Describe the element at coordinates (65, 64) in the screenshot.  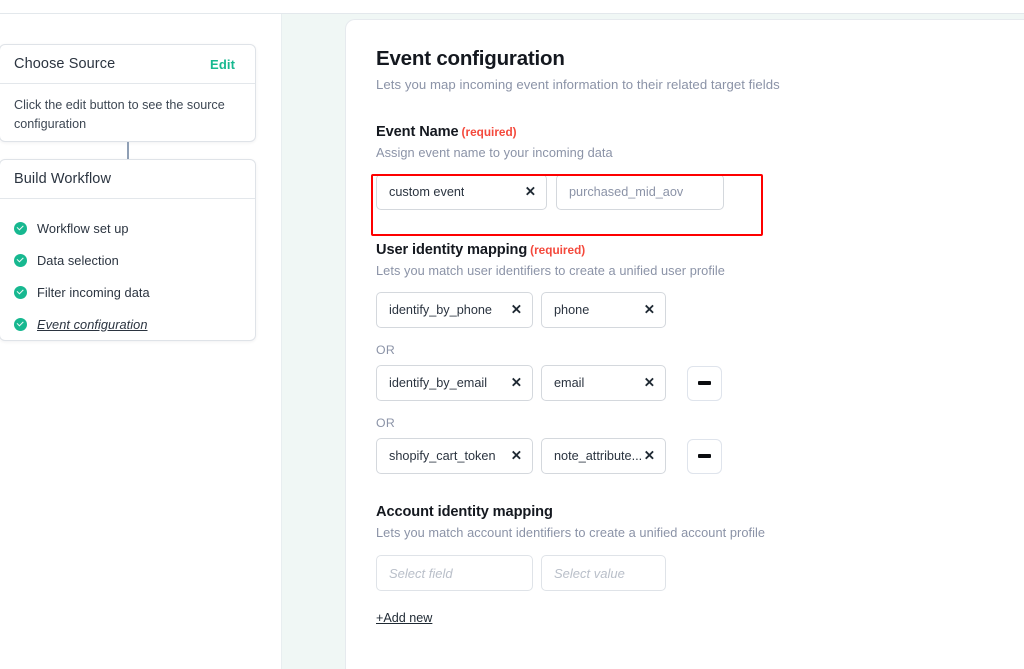
I see `choose-source-title: Choose Source` at that location.